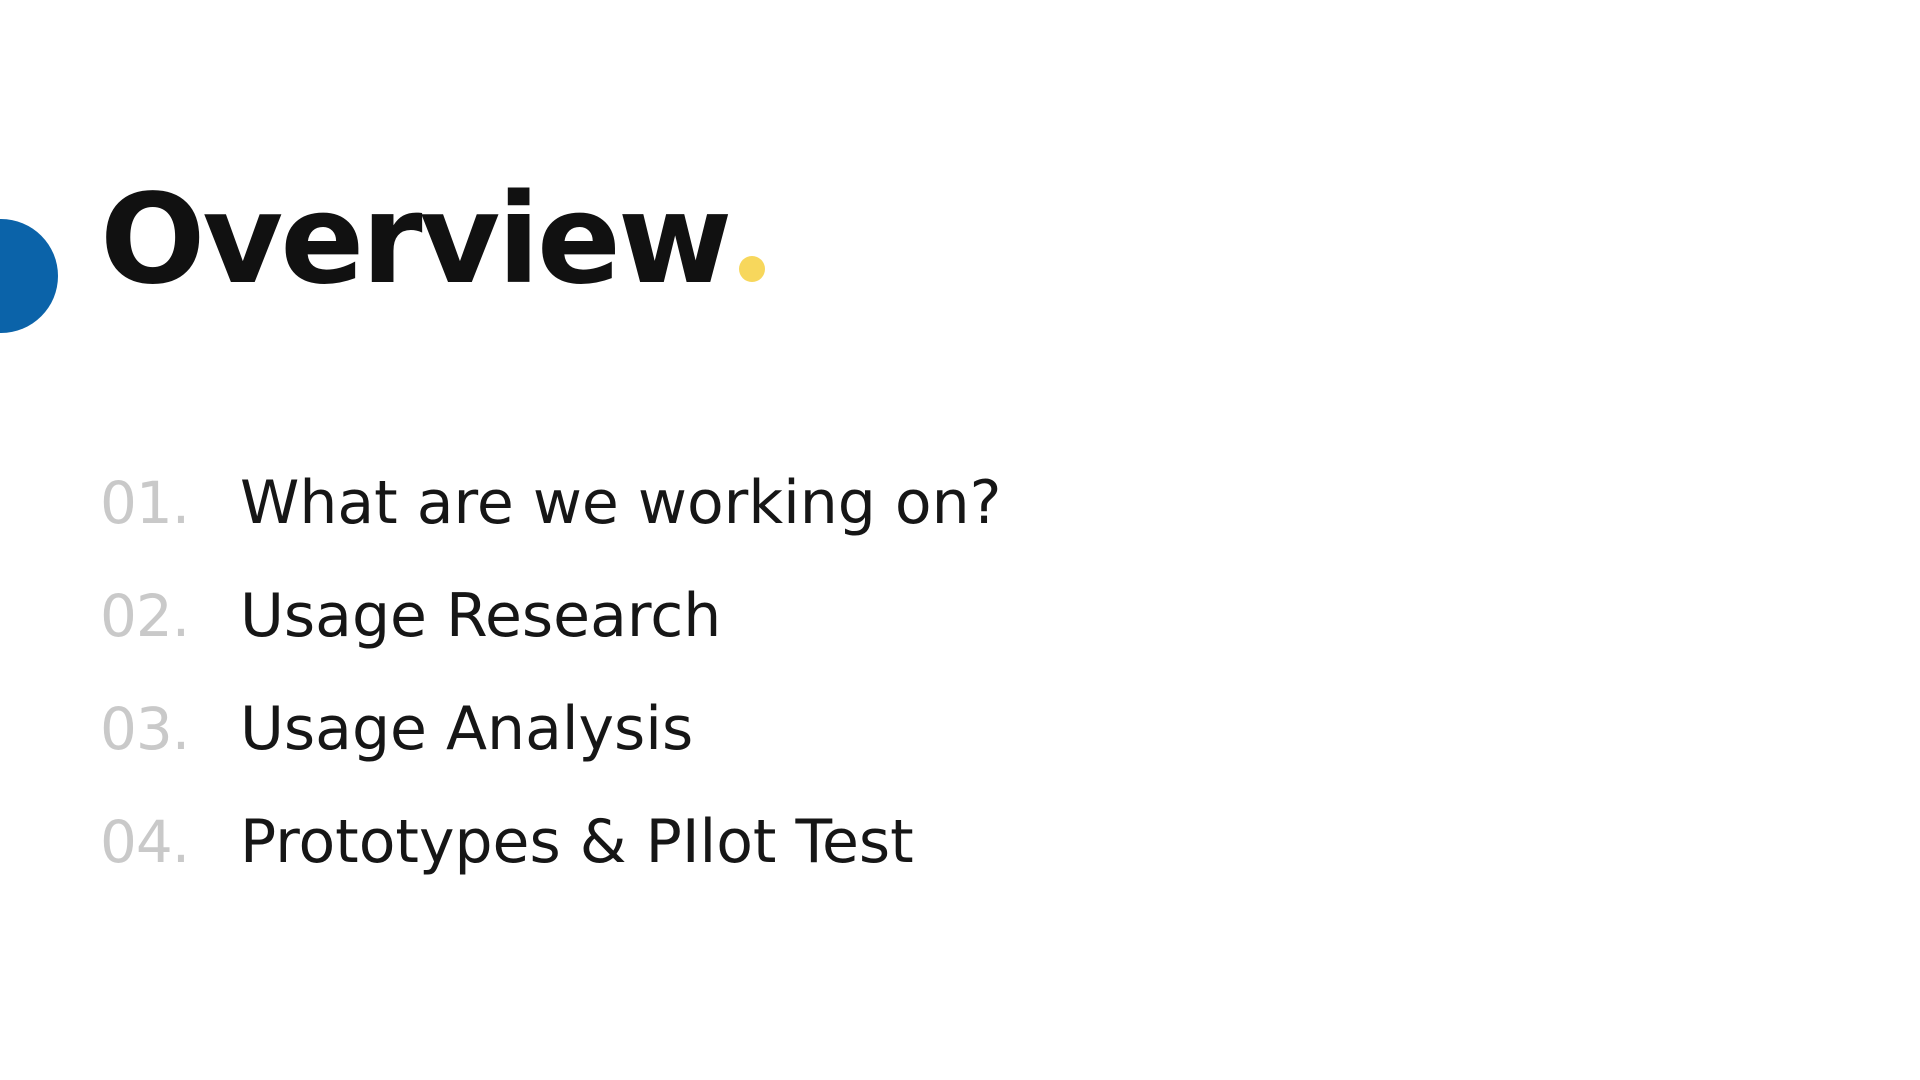 Image resolution: width=1920 pixels, height=1080 pixels. I want to click on agenda-item-number: 04., so click(145, 841).